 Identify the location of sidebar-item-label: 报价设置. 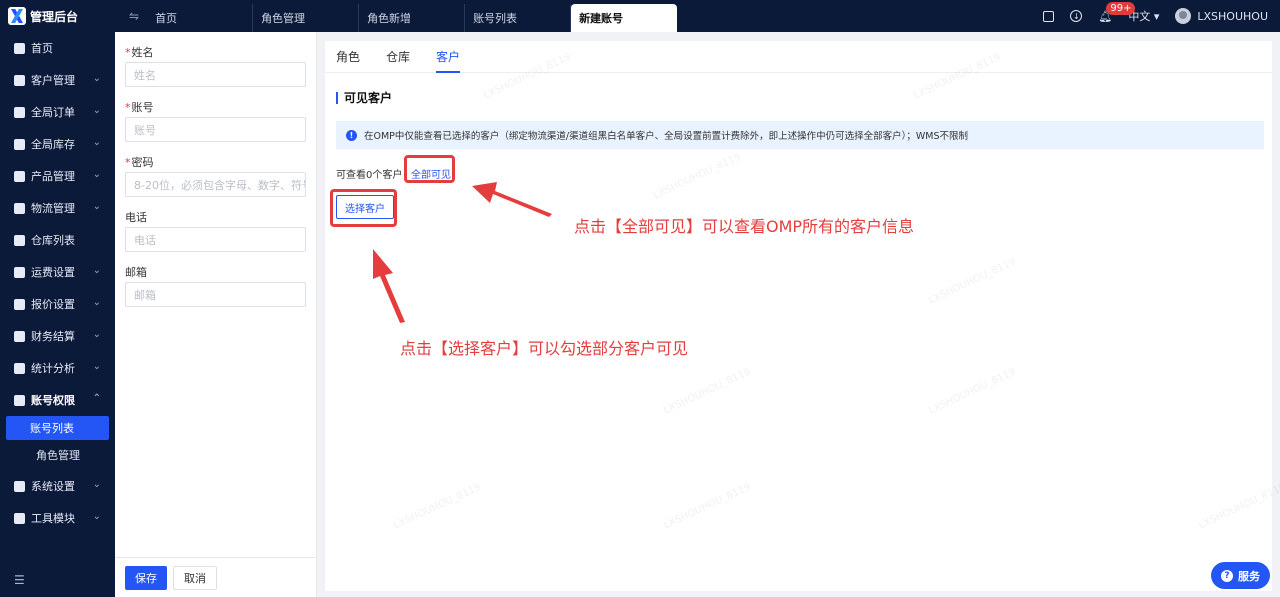
(53, 304).